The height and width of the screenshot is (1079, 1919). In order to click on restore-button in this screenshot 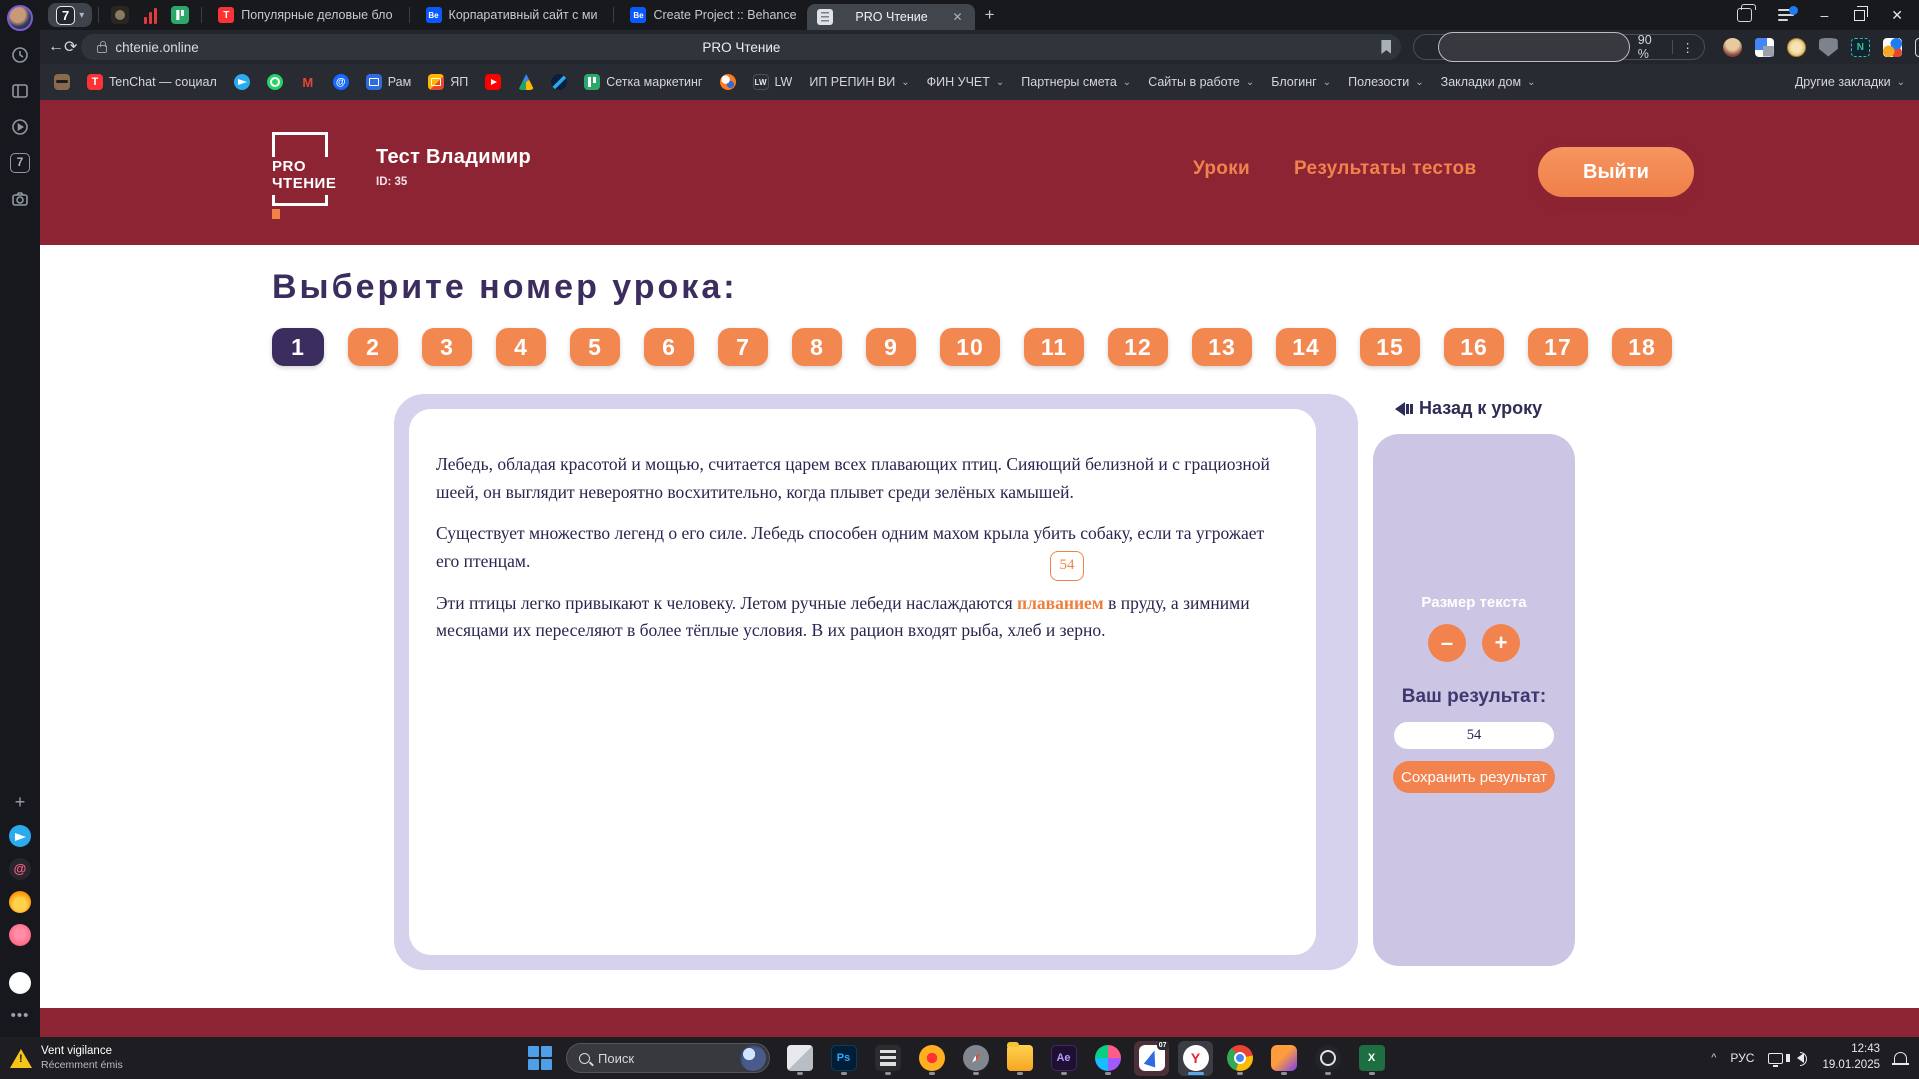, I will do `click(1861, 13)`.